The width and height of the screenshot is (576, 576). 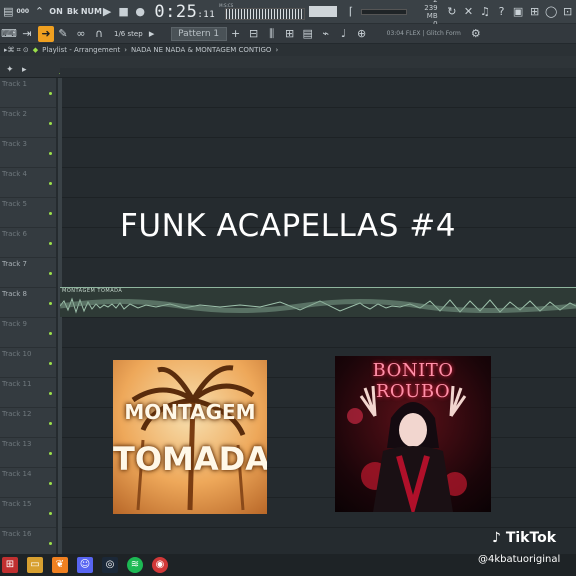 I want to click on play-icon: ▶, so click(x=107, y=11).